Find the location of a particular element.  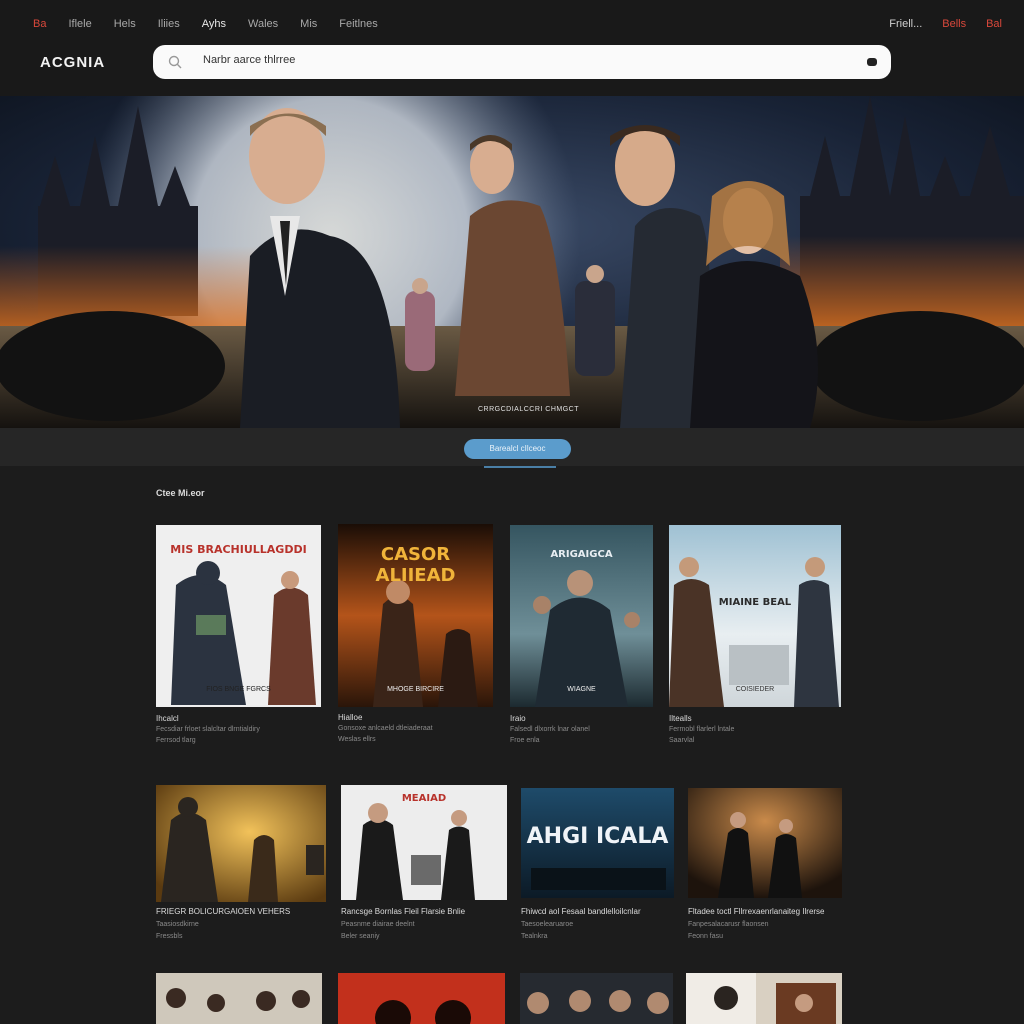

notifications-link: Bells is located at coordinates (954, 24).